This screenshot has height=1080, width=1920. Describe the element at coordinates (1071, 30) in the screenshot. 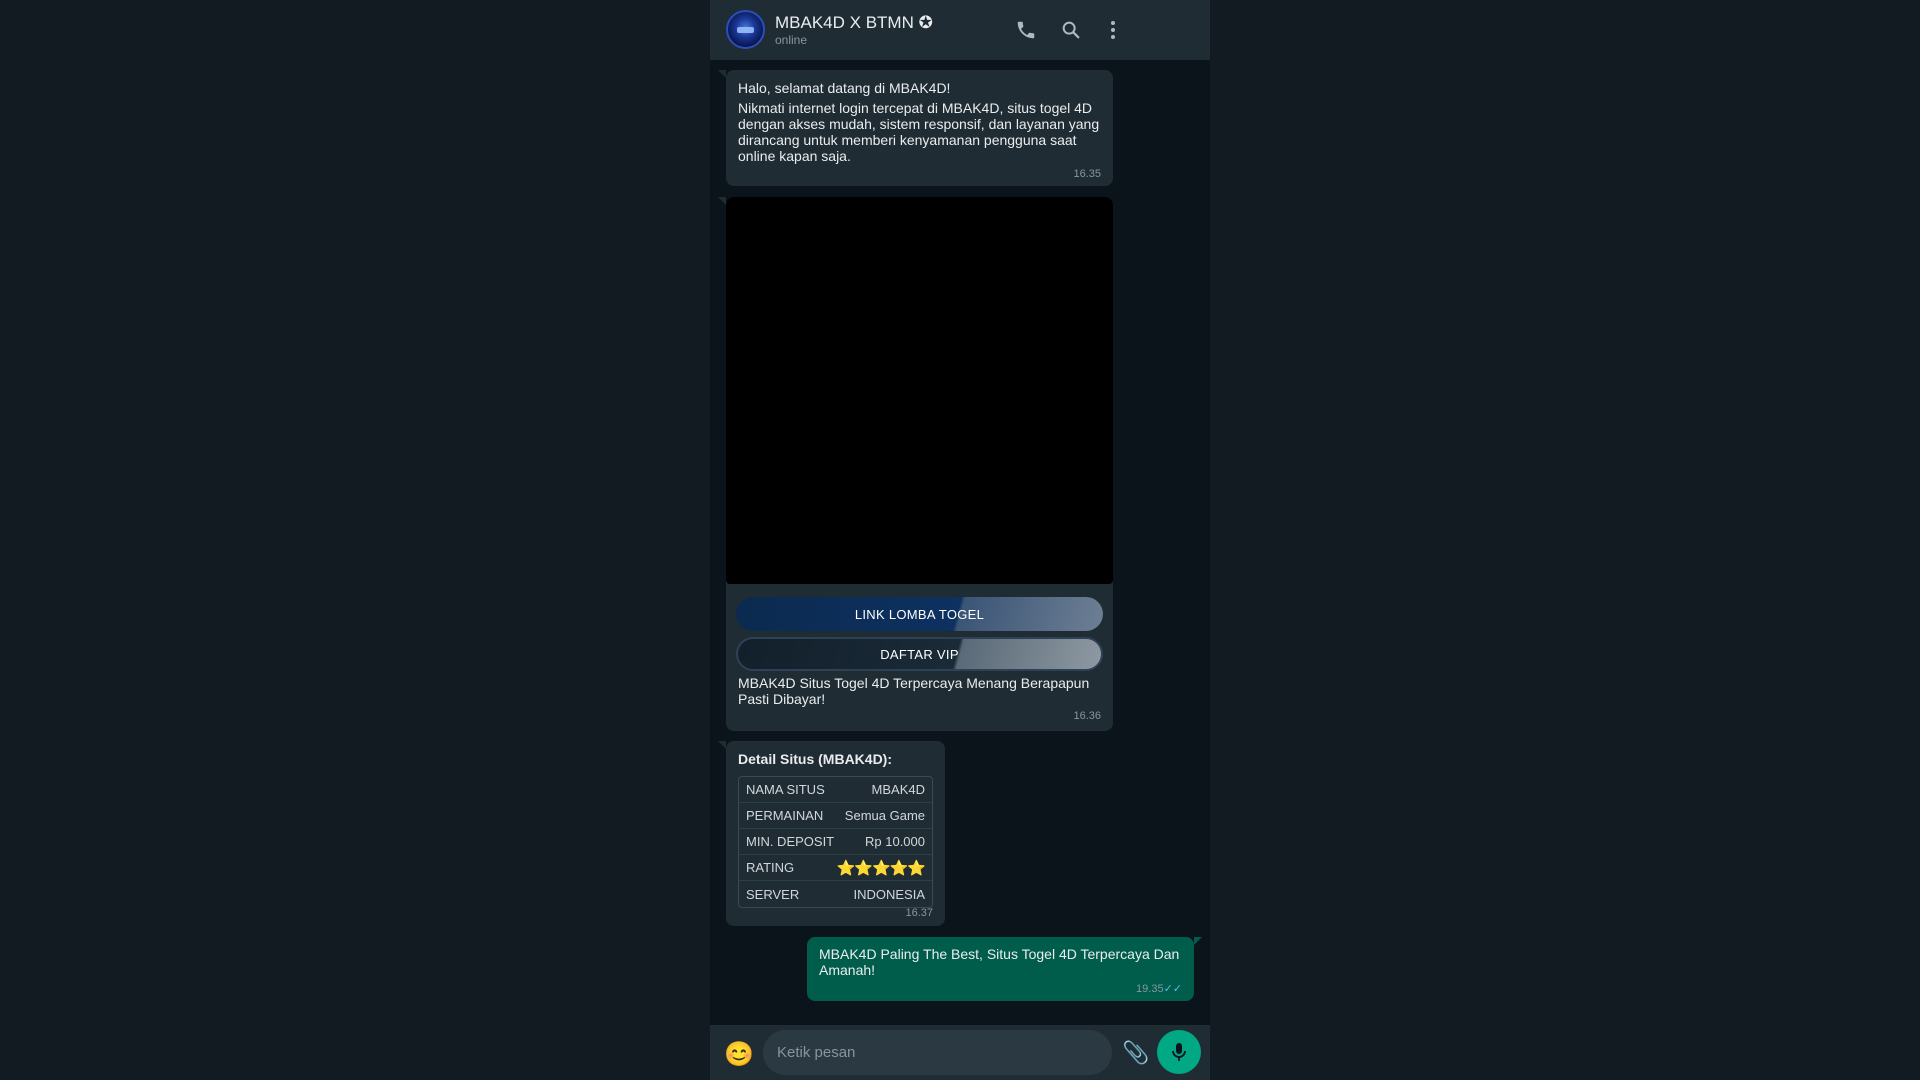

I see `search-icon` at that location.